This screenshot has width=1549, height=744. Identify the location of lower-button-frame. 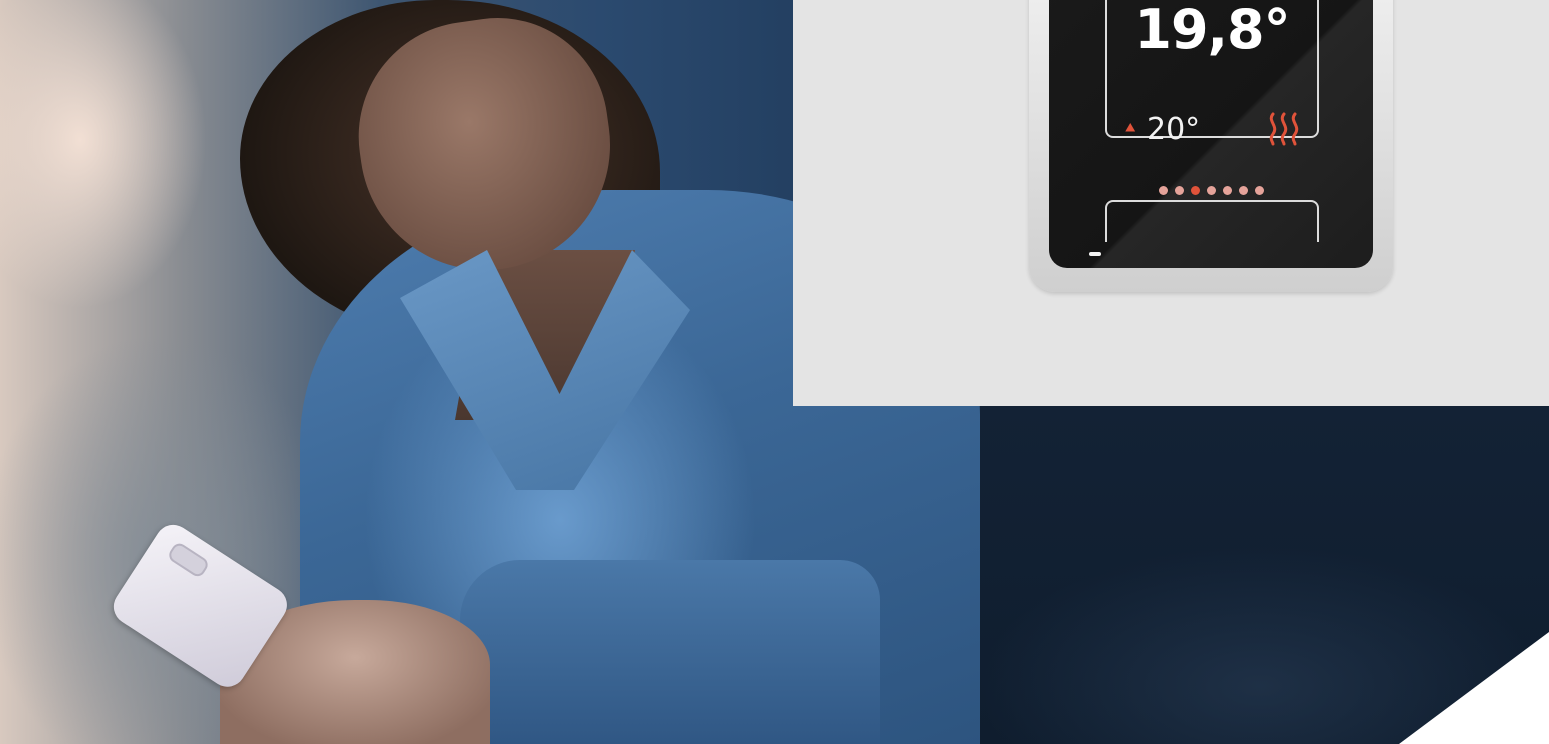
(1212, 221).